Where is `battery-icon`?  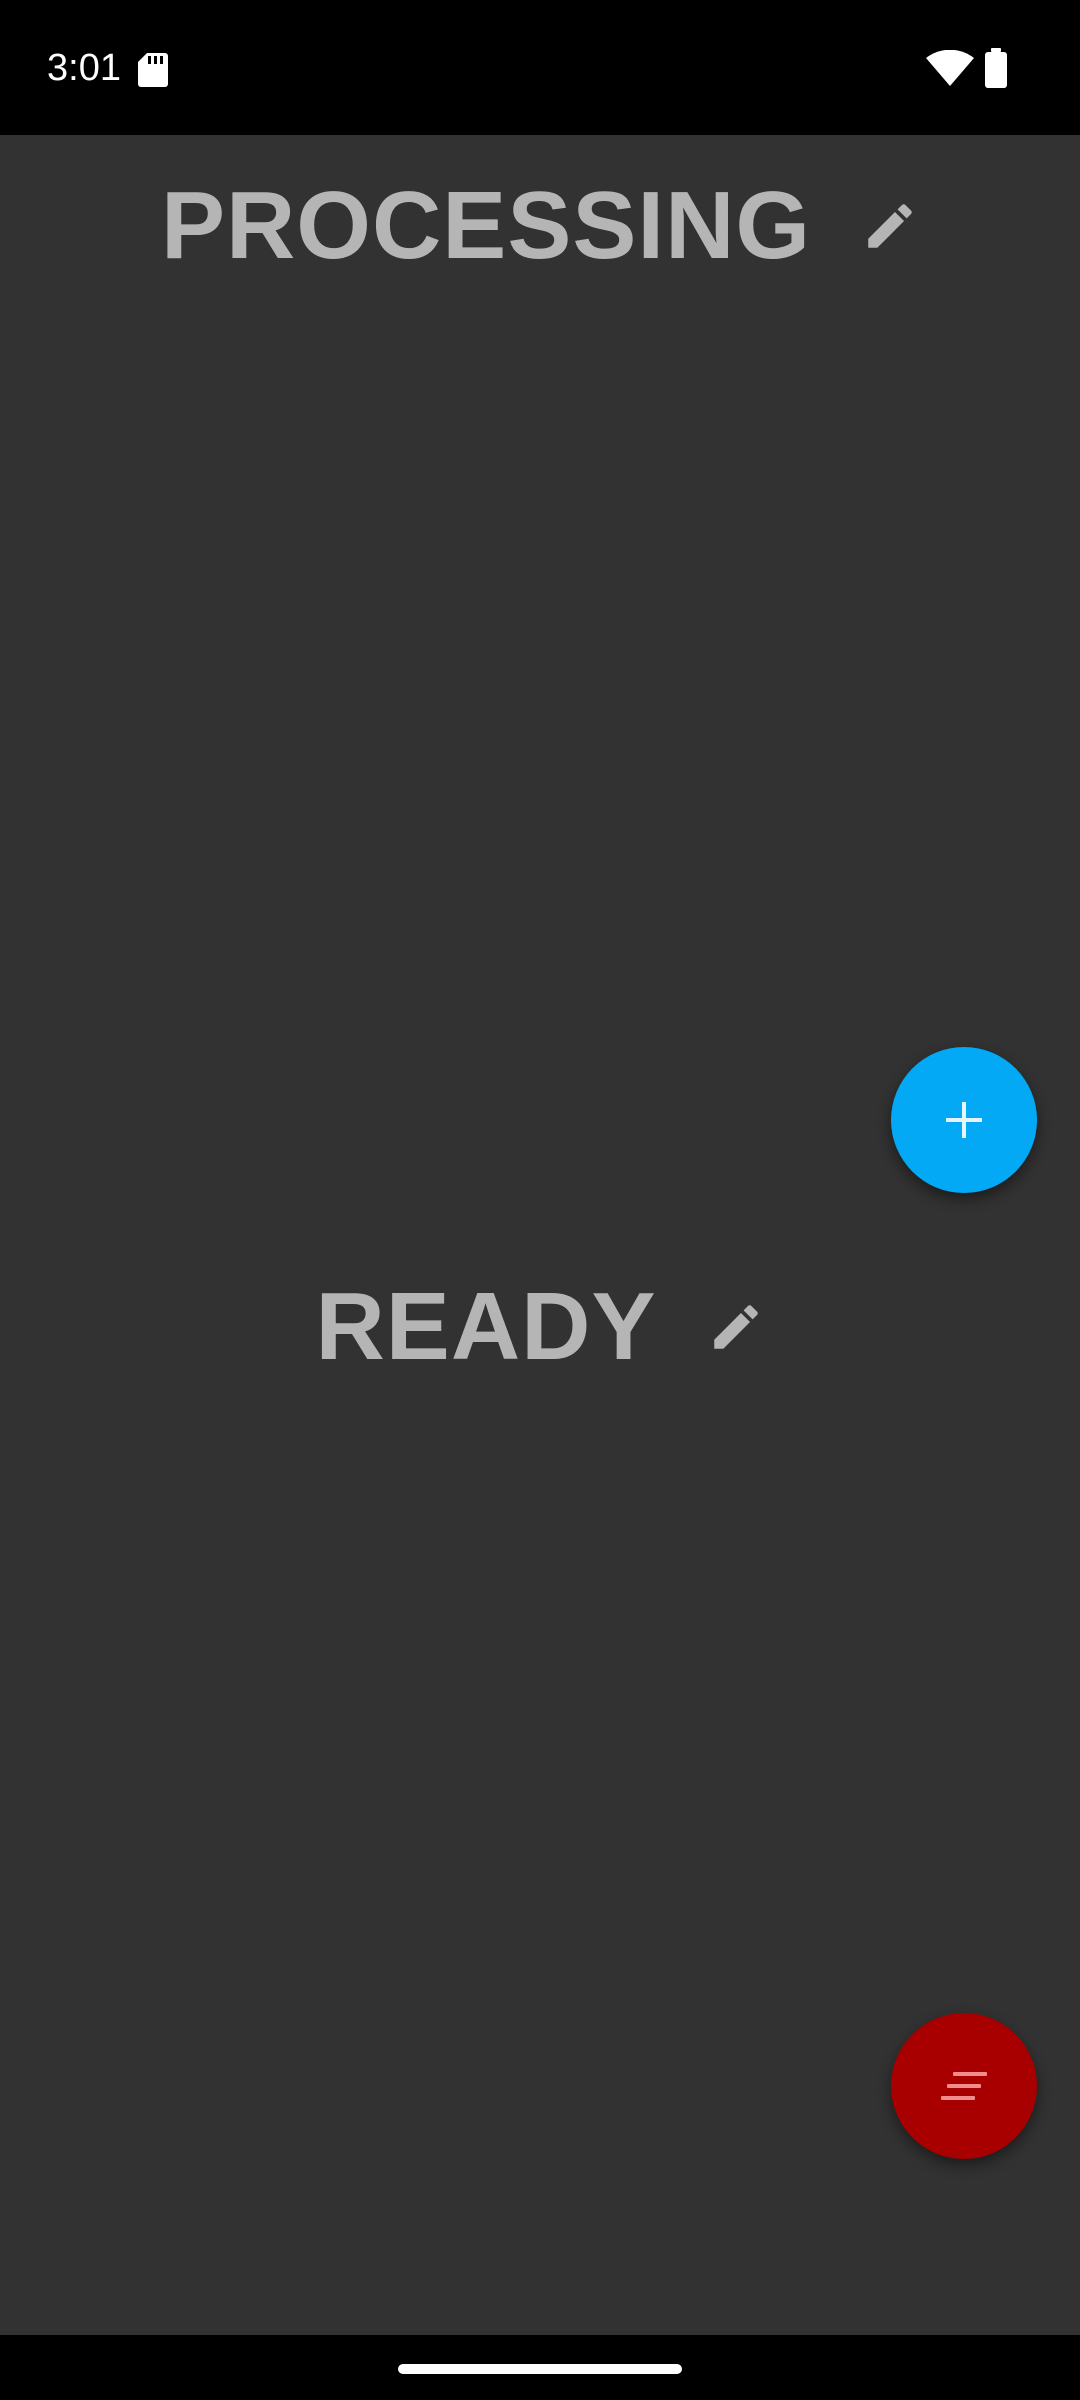
battery-icon is located at coordinates (996, 68).